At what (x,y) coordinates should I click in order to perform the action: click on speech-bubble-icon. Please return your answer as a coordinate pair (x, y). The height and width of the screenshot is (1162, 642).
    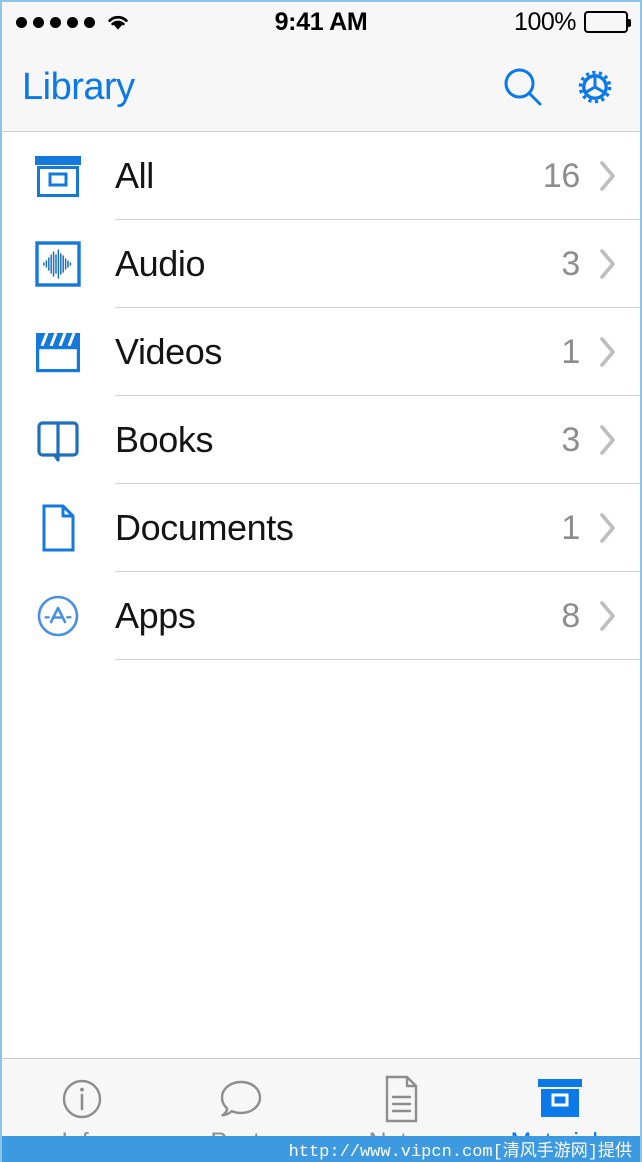
    Looking at the image, I should click on (241, 1099).